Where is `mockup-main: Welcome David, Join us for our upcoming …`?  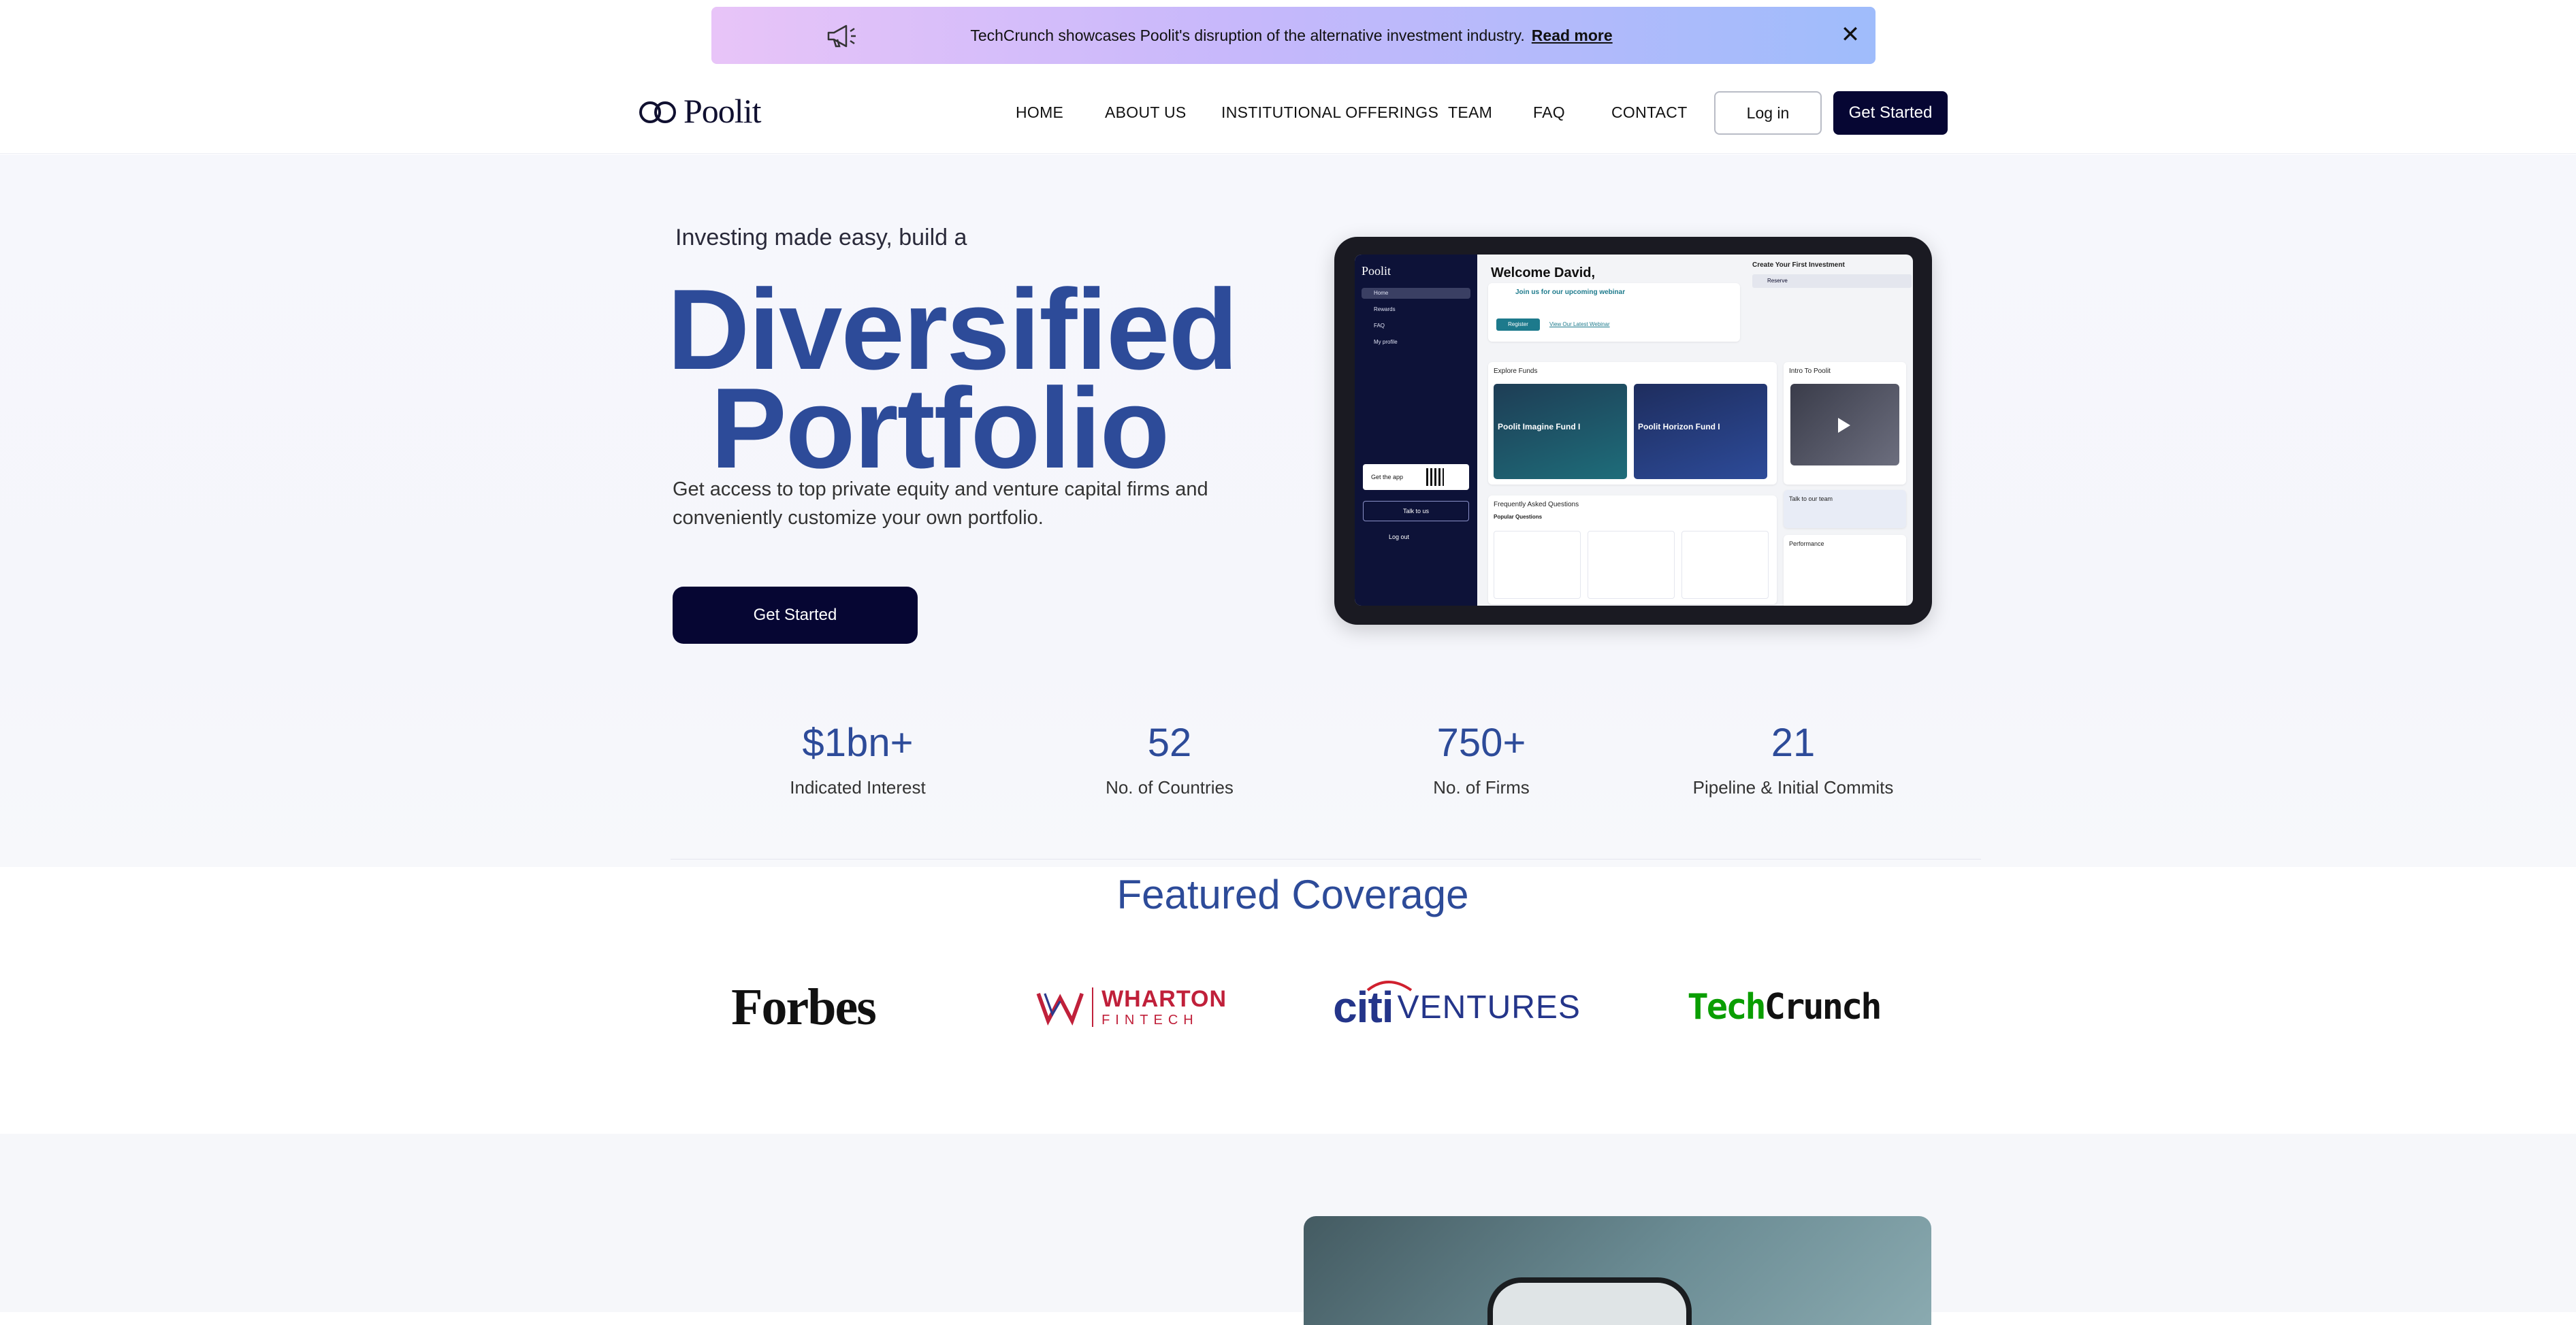
mockup-main: Welcome David, Join us for our upcoming … is located at coordinates (1695, 430).